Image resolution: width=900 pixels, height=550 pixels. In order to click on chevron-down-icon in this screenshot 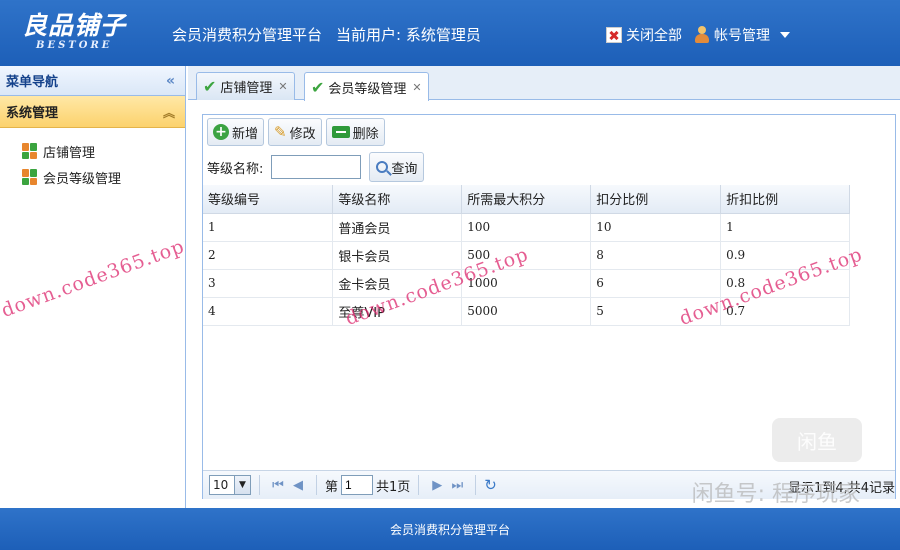, I will do `click(785, 35)`.